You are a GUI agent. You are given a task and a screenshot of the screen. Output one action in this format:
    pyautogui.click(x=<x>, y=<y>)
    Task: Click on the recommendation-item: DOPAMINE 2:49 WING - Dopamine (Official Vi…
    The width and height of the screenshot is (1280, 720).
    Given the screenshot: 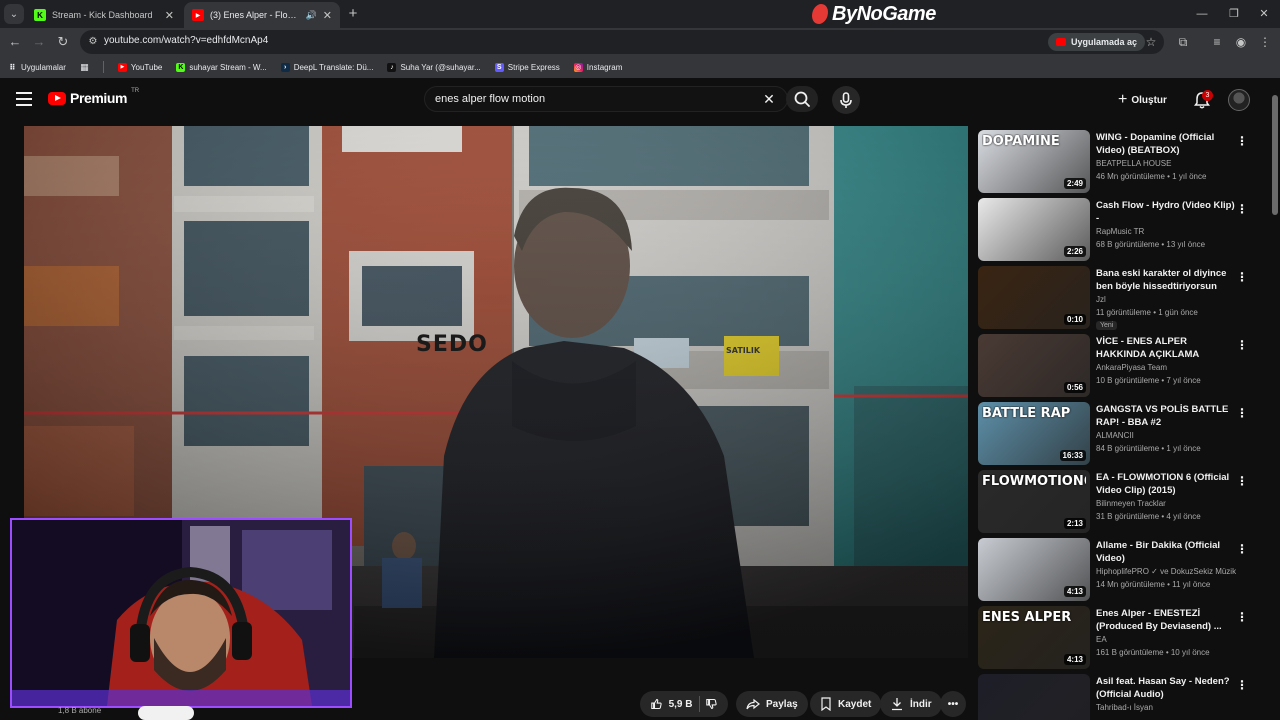 What is the action you would take?
    pyautogui.click(x=1120, y=162)
    